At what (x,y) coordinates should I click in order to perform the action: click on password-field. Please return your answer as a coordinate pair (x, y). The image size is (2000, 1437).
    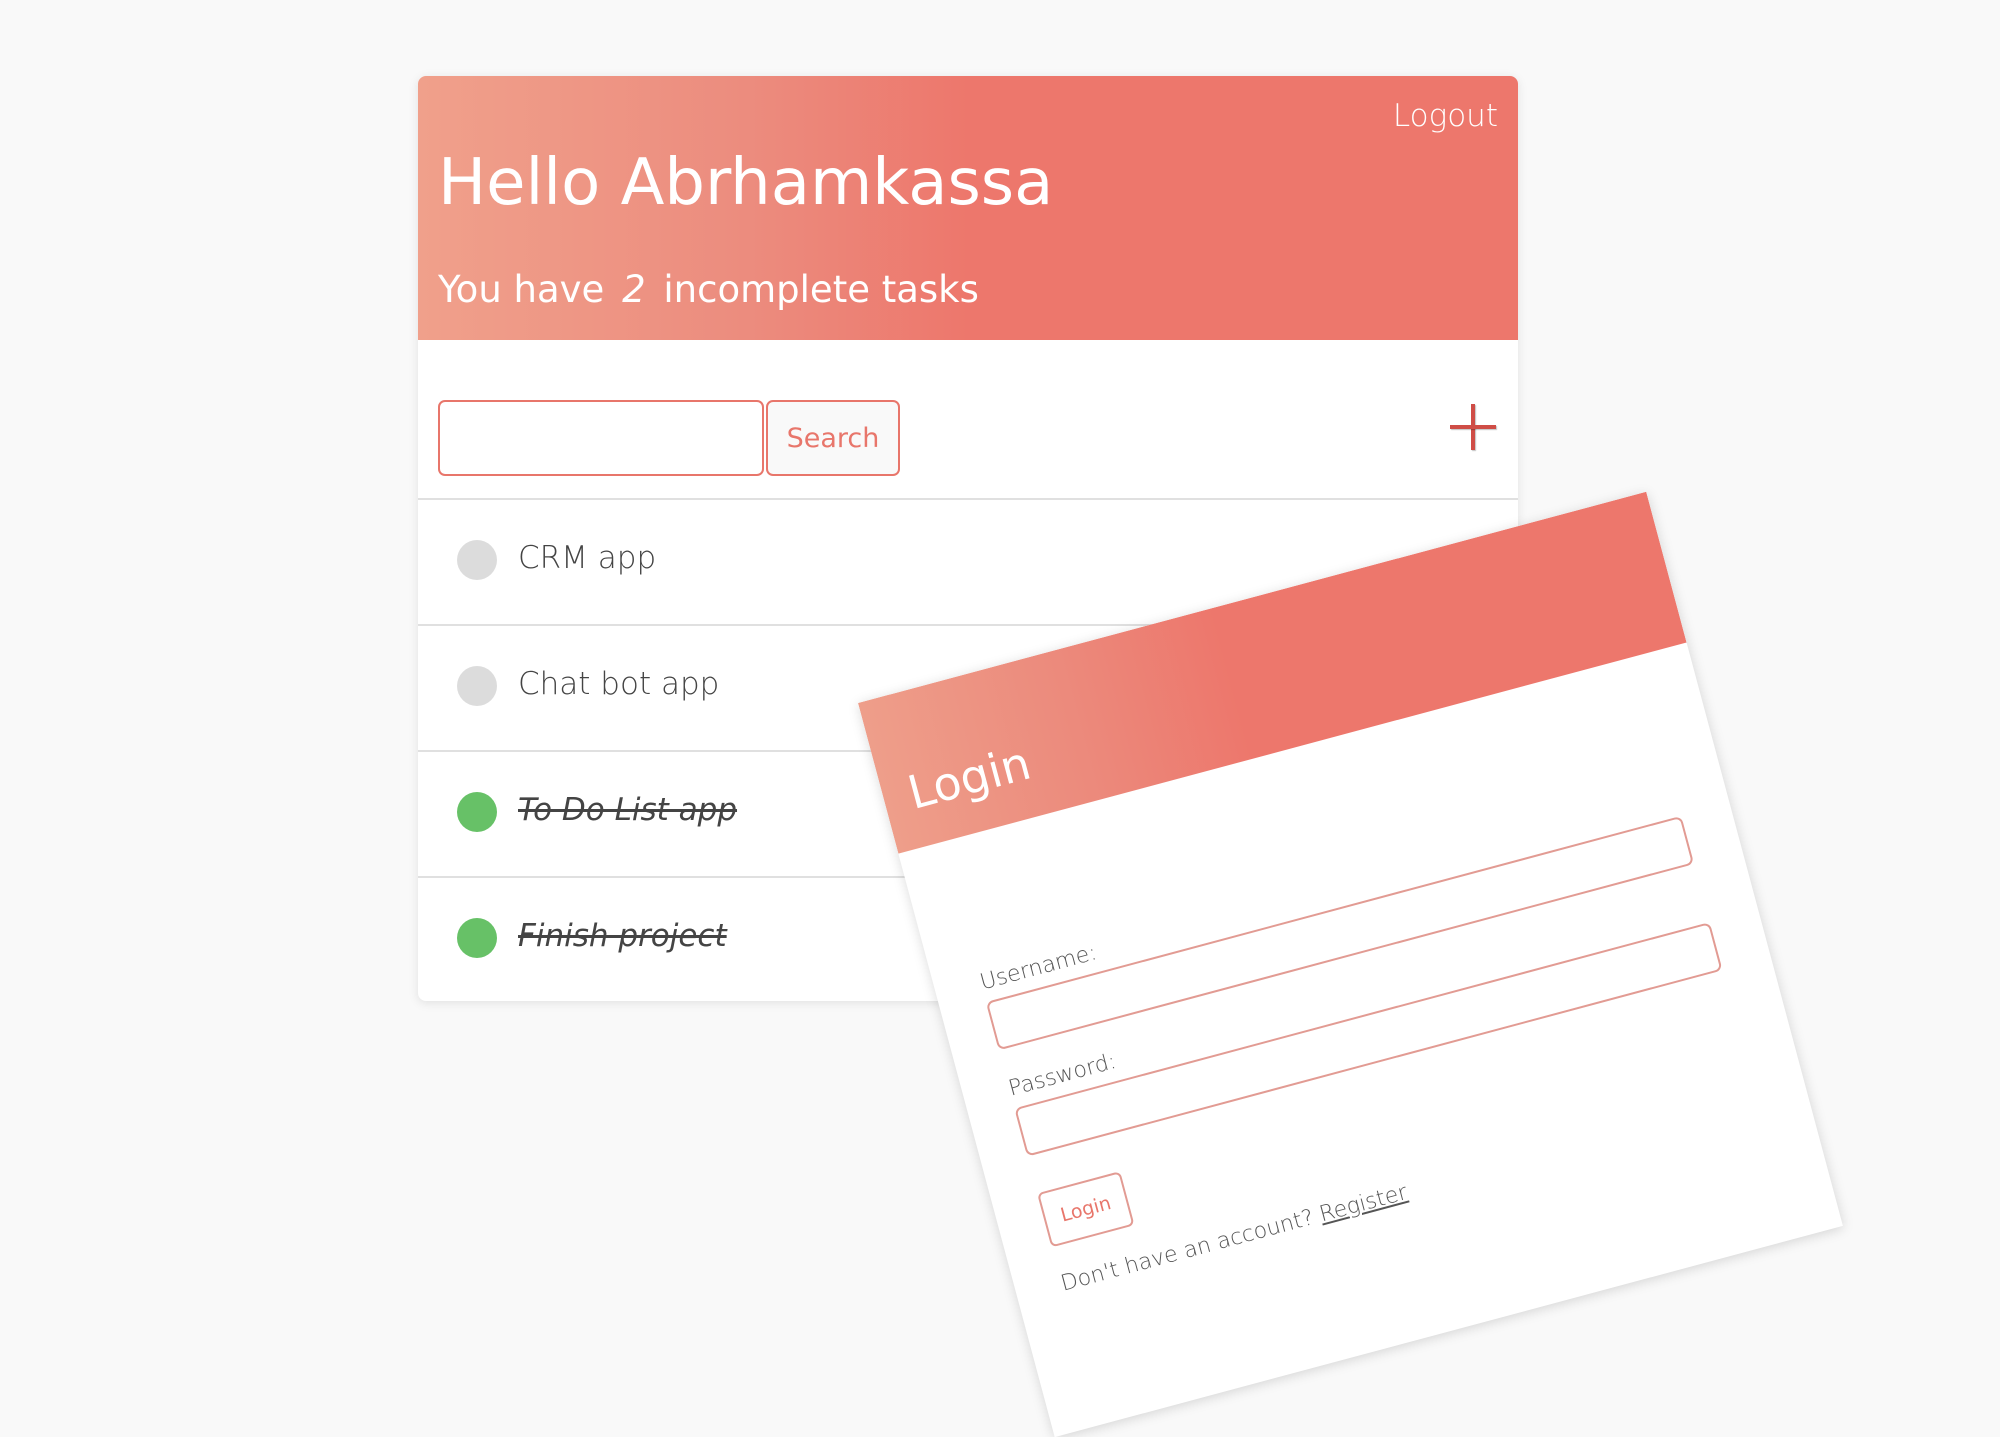
    Looking at the image, I should click on (1368, 1039).